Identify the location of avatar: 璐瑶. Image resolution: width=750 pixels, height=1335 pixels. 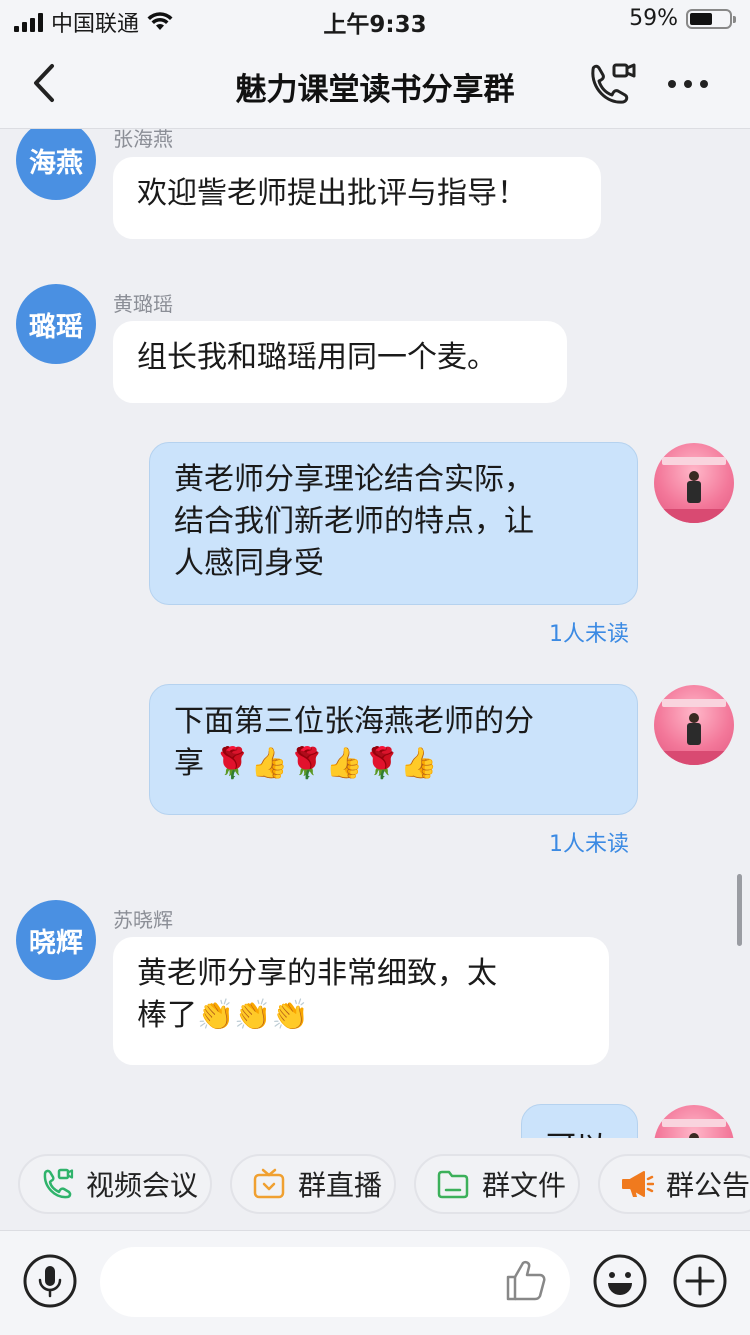
(56, 324).